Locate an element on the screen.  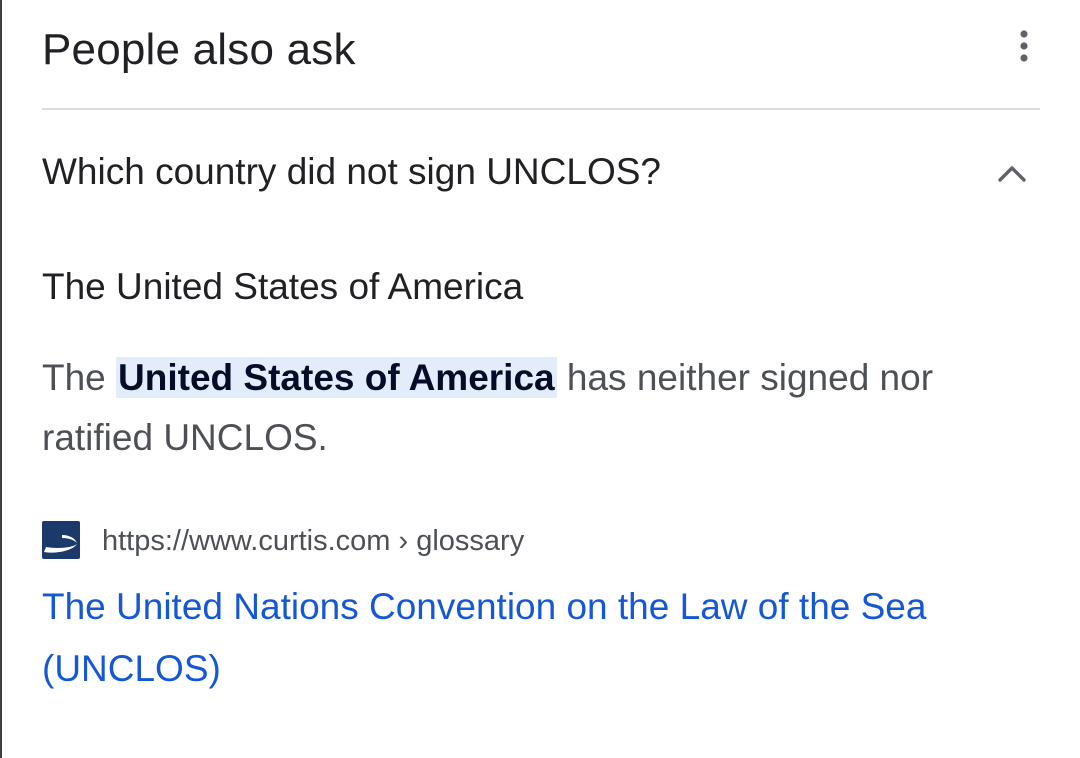
paa-header: People also ask is located at coordinates (541, 48).